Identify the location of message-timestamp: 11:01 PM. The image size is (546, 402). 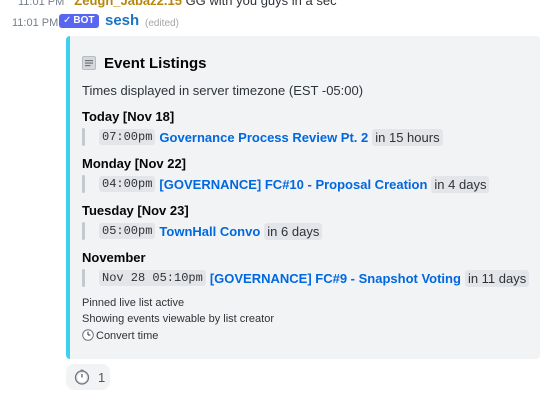
(35, 23).